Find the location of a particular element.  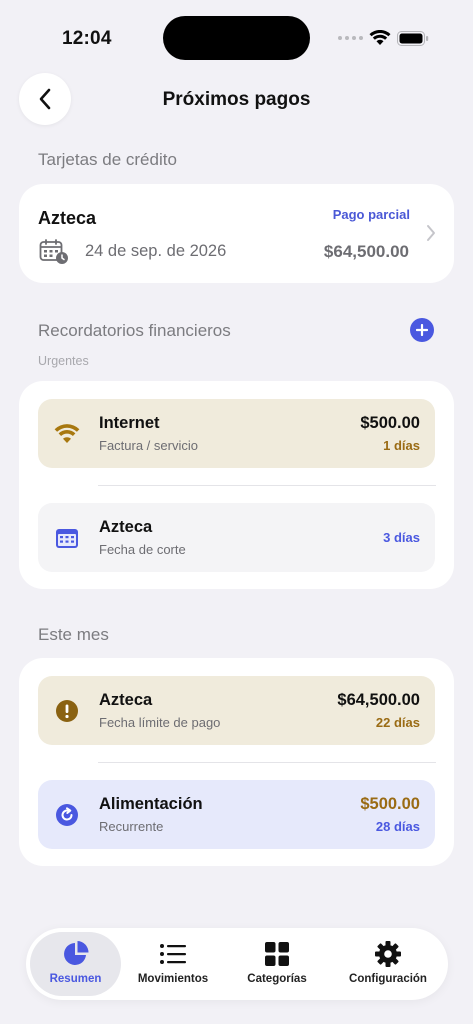

plus-icon is located at coordinates (422, 330).